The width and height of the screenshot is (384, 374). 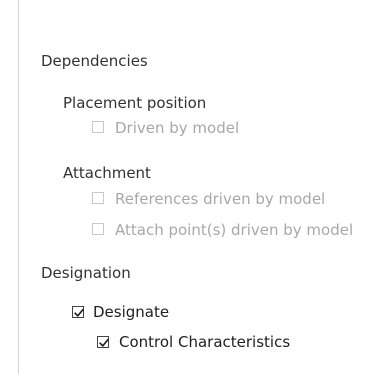 I want to click on attach-points-driven-by-model-label: Attach point(s) driven by model, so click(x=234, y=230).